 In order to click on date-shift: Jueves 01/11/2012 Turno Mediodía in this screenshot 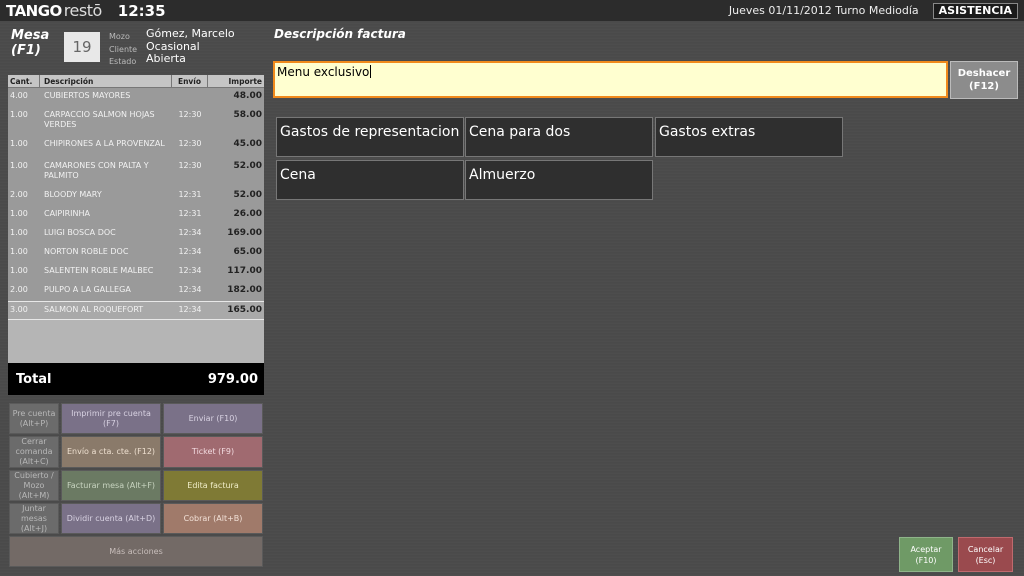, I will do `click(823, 10)`.